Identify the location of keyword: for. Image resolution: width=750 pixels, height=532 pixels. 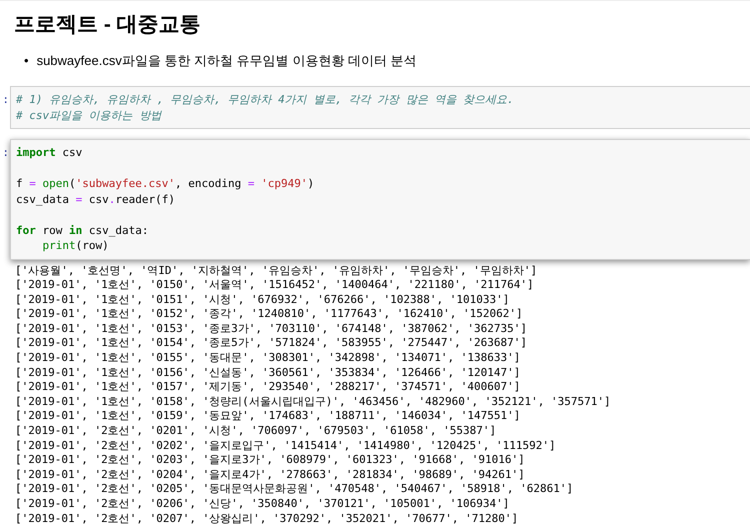
(26, 230).